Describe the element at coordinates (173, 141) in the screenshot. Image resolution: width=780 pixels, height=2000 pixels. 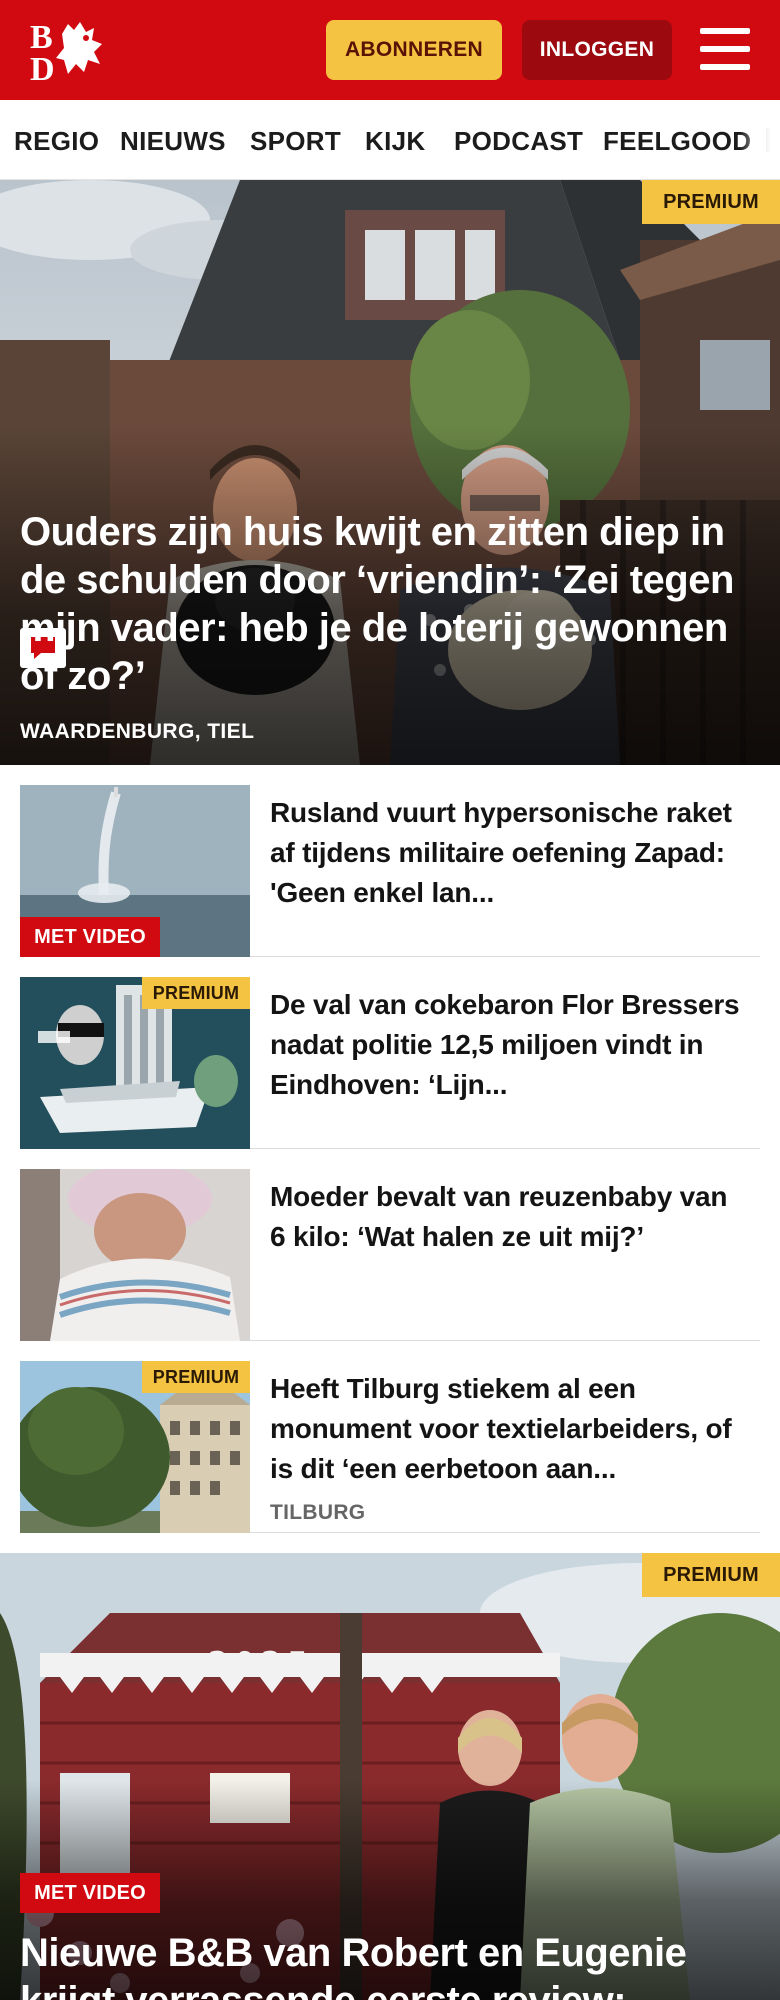
I see `nav-item-nieuws: NIEUWS` at that location.